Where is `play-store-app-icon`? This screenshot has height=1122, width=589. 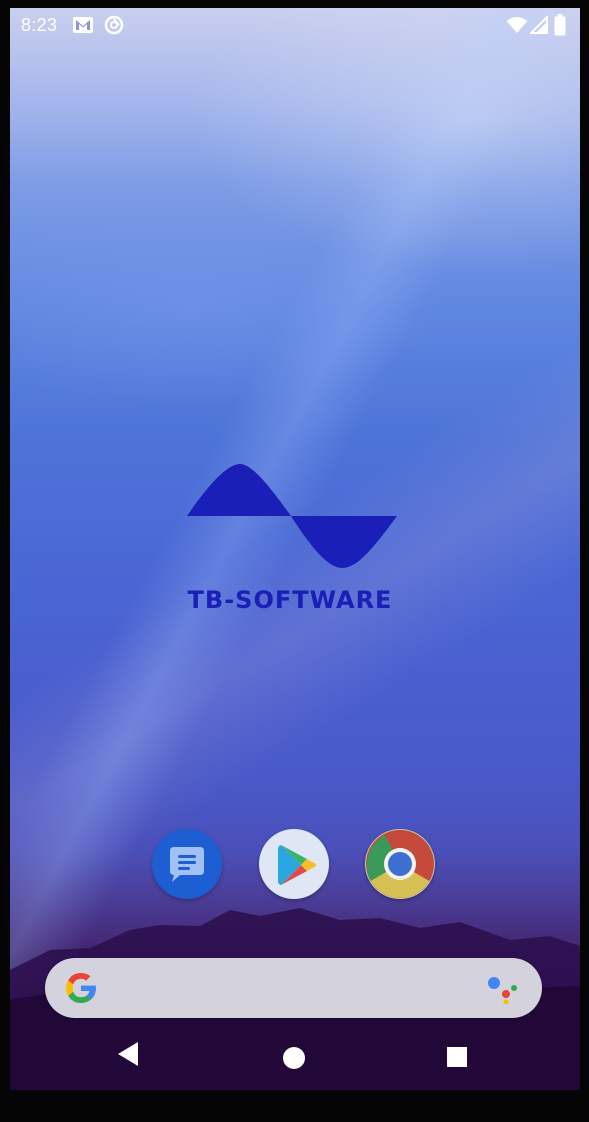 play-store-app-icon is located at coordinates (294, 864).